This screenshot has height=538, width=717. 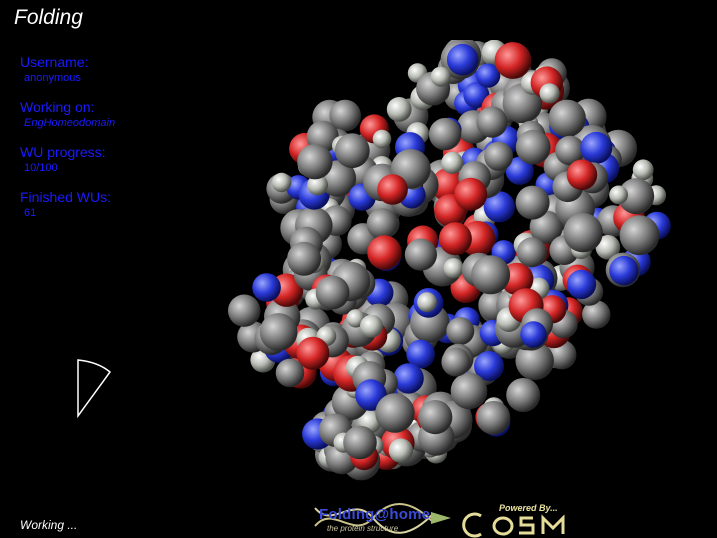 I want to click on username-value: anonymous, so click(x=52, y=78).